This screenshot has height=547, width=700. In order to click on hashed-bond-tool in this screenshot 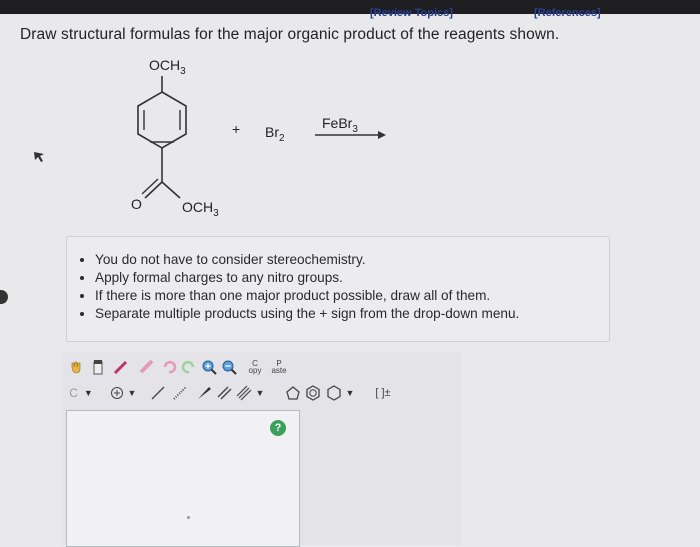, I will do `click(180, 393)`.